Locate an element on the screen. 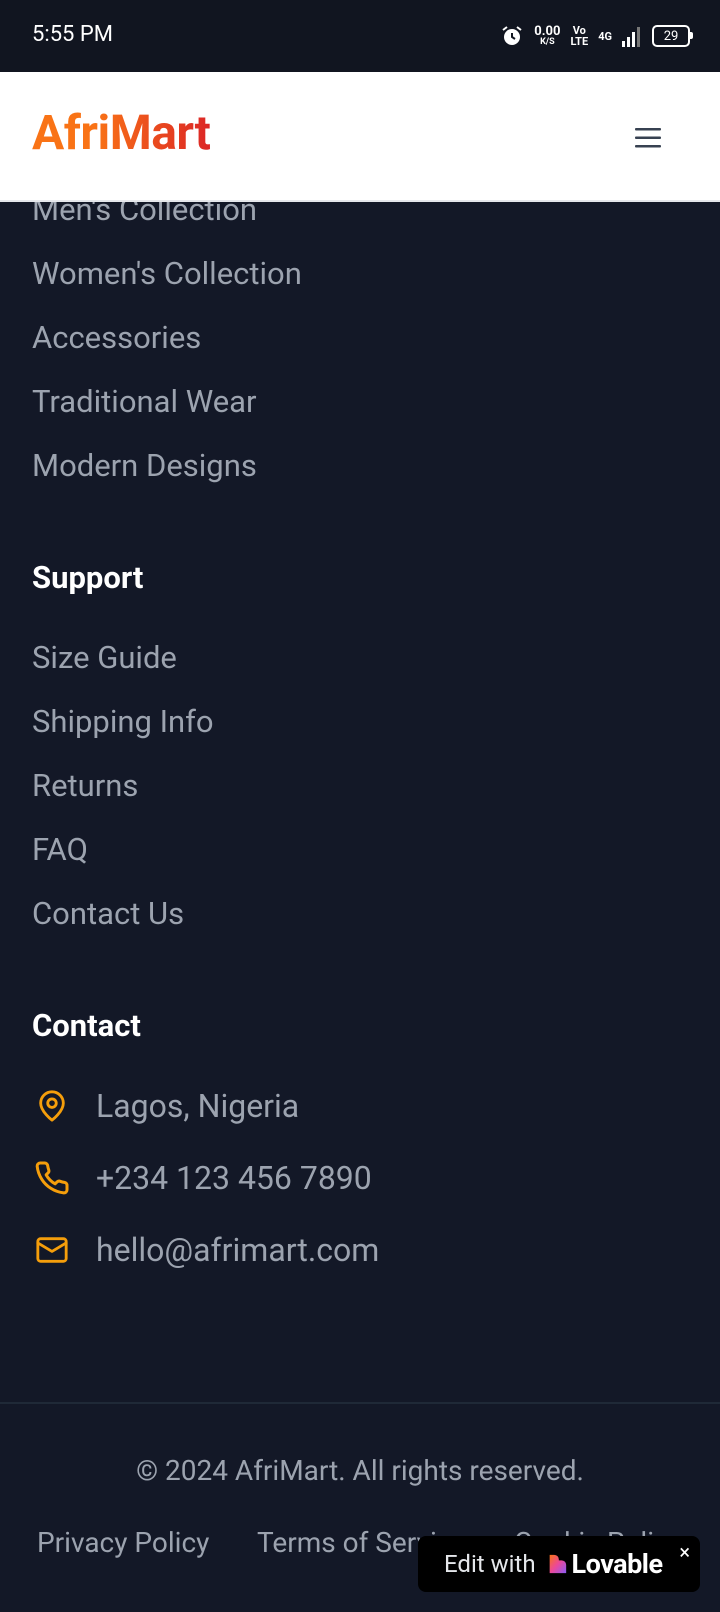 The width and height of the screenshot is (720, 1612). map-pin-icon is located at coordinates (52, 1106).